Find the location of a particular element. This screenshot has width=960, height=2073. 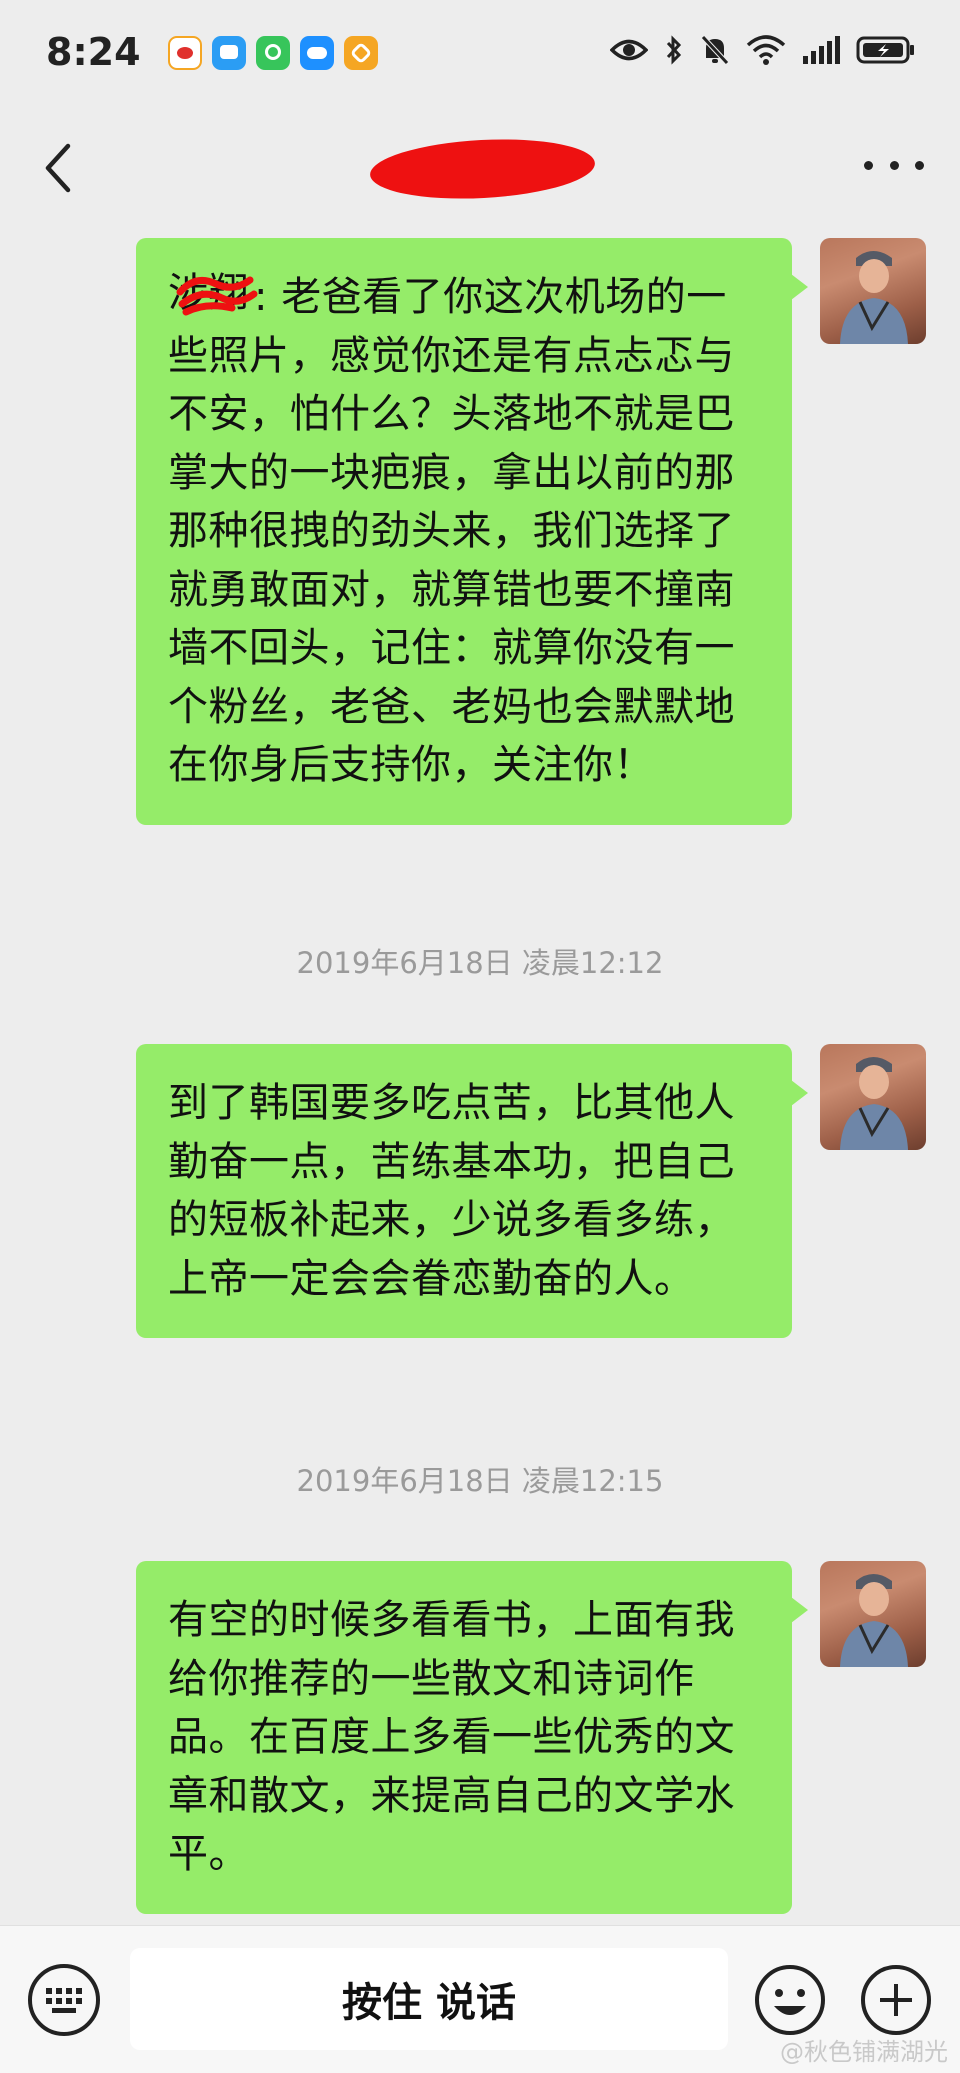

watermark: @秋色铺满湖光 is located at coordinates (864, 2052).